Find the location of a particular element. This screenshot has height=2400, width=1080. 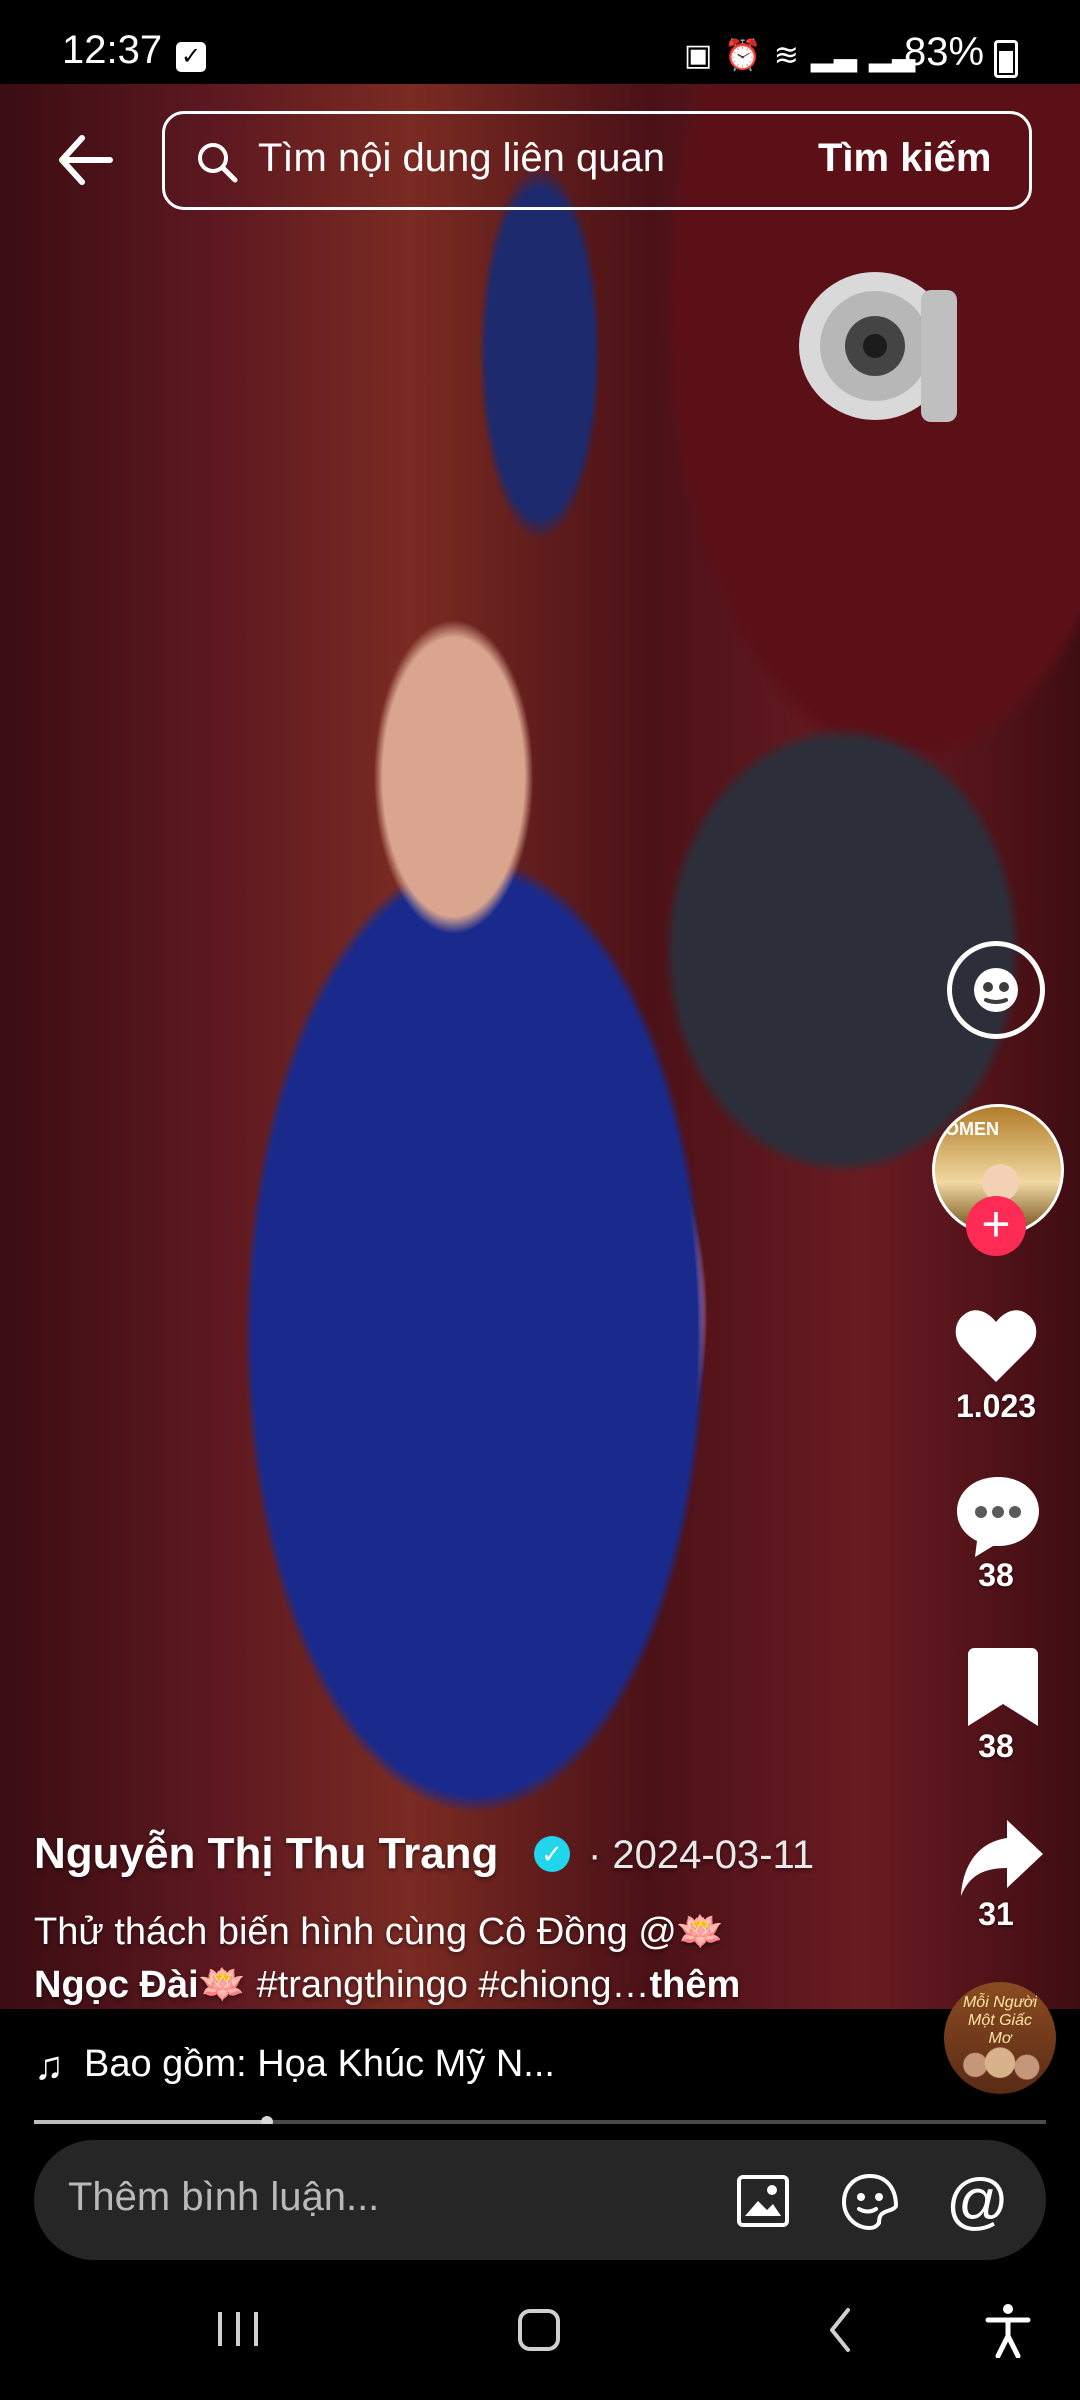

back-icon is located at coordinates (840, 2330).